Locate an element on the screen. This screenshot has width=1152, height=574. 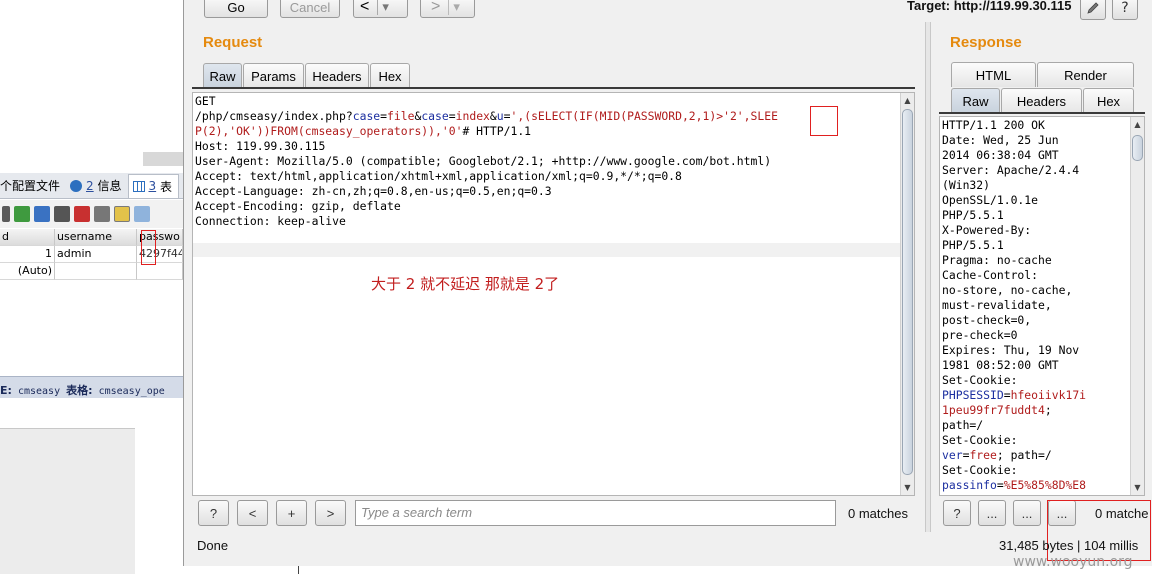
table-row: (Auto) is located at coordinates (91, 271).